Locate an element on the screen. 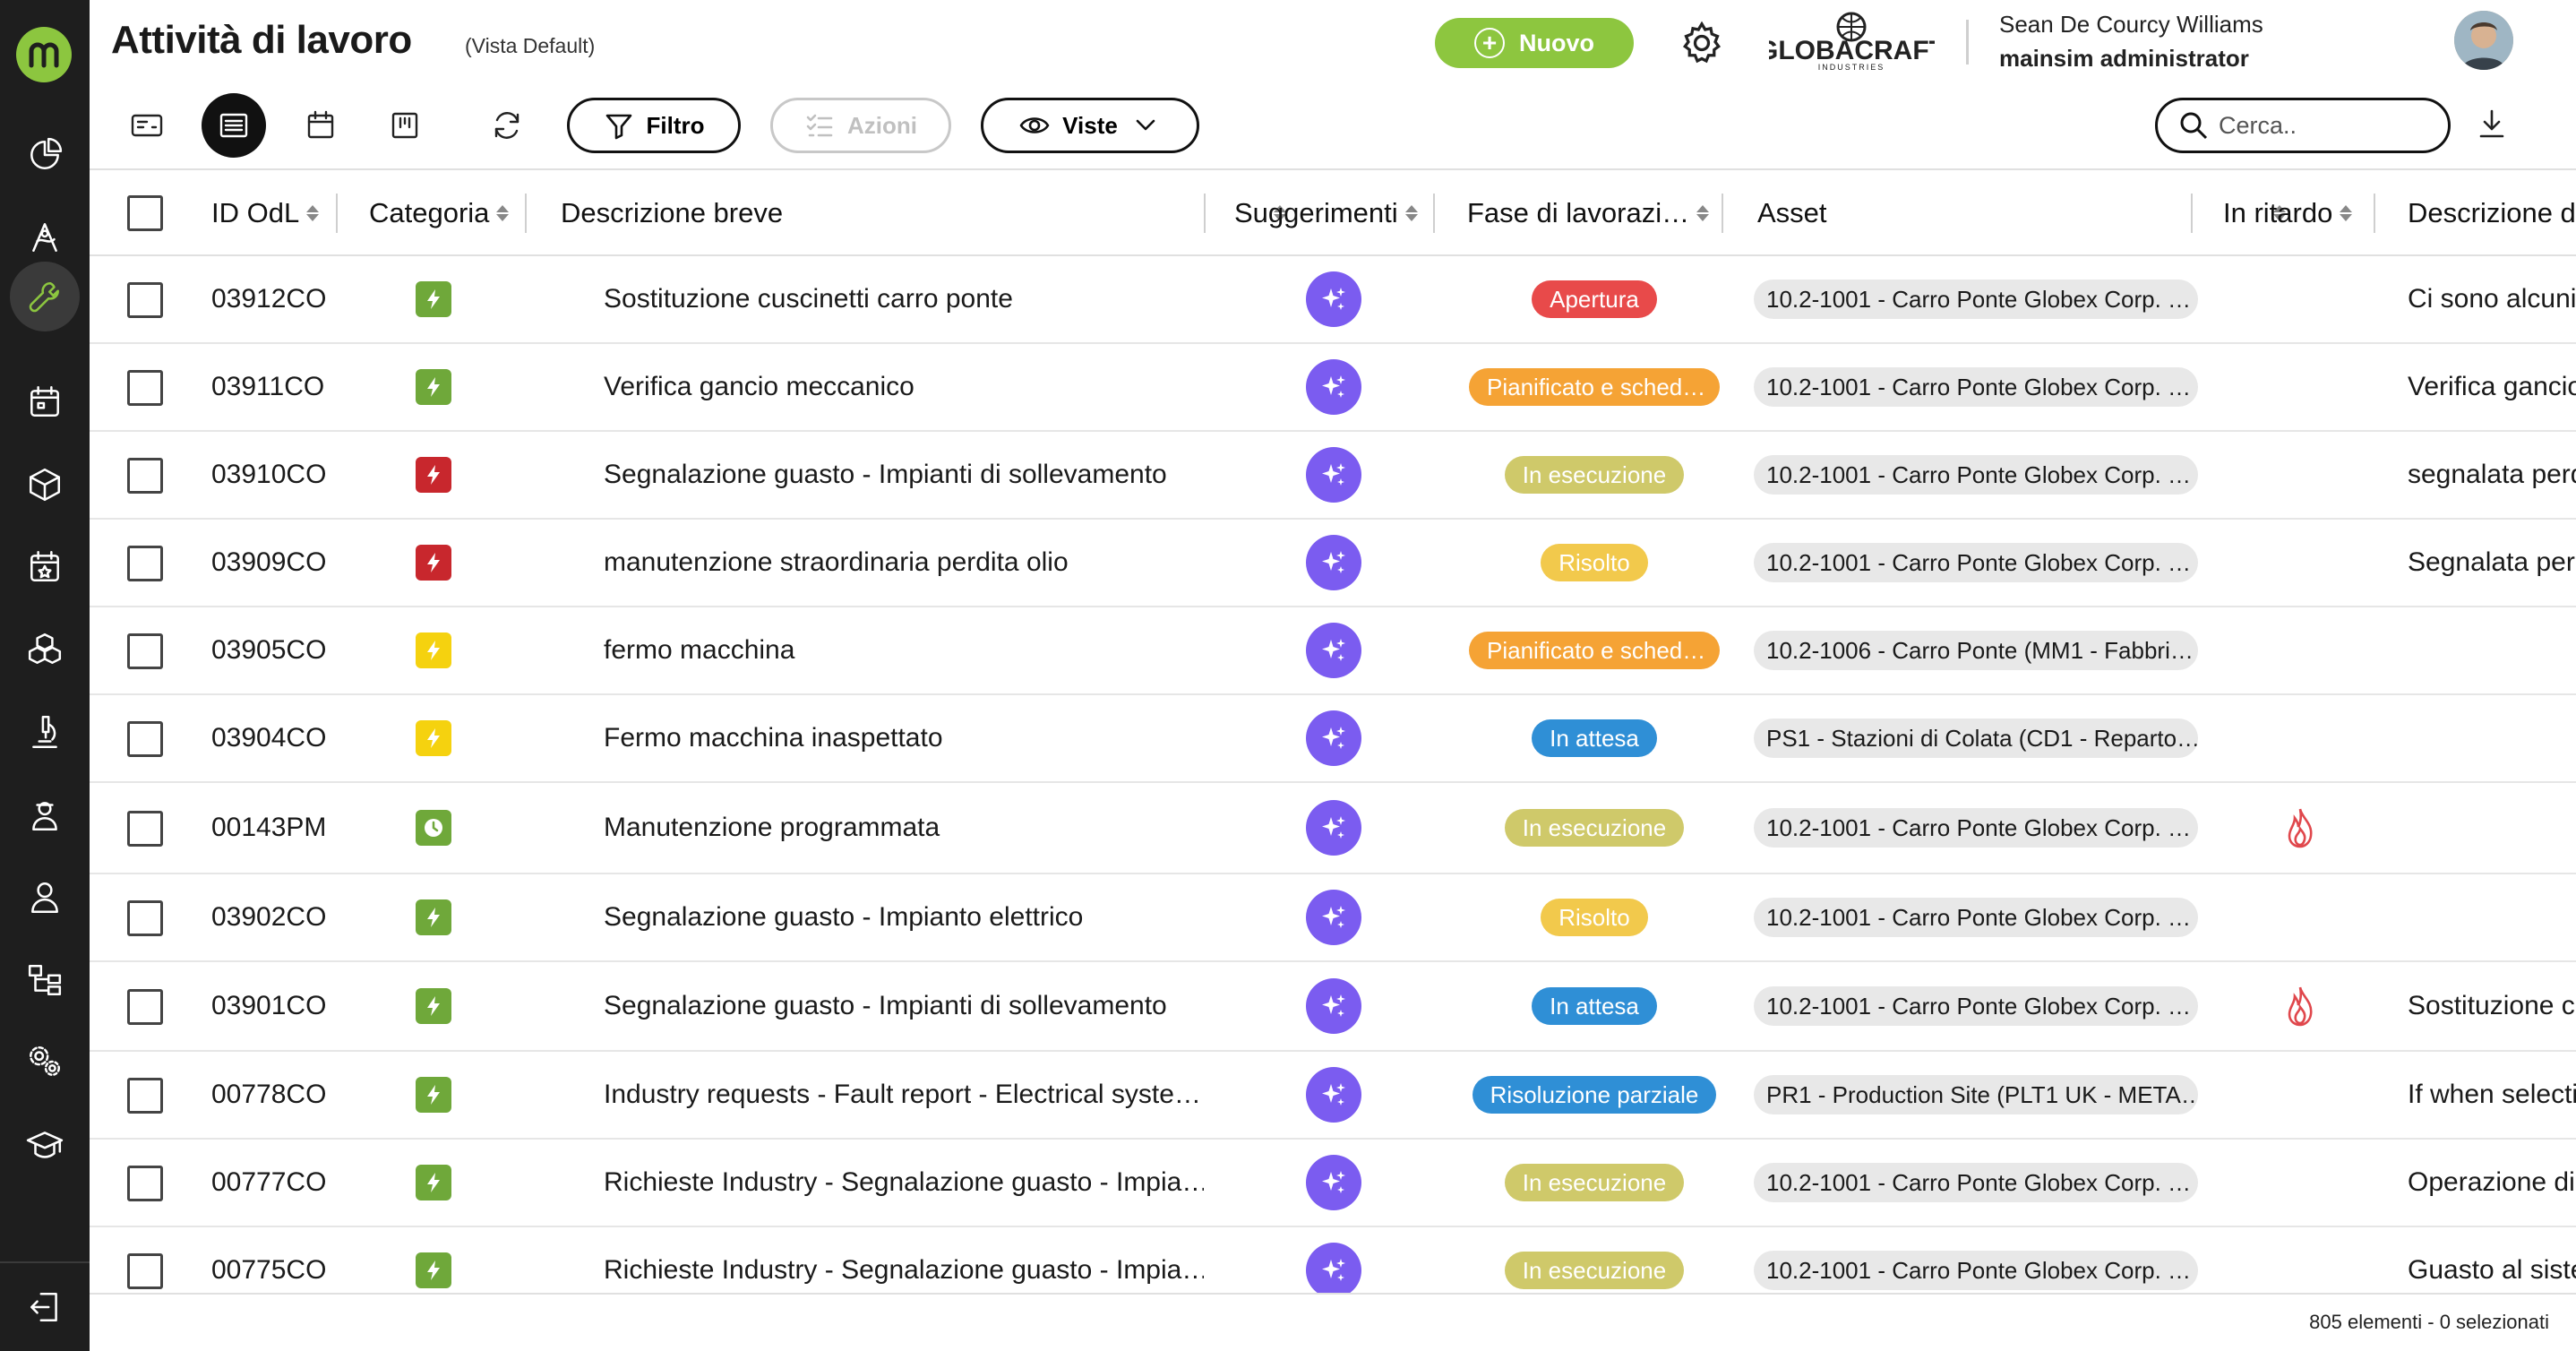 Image resolution: width=2576 pixels, height=1351 pixels. column-header-long-description: Descrizione d is located at coordinates (2492, 213).